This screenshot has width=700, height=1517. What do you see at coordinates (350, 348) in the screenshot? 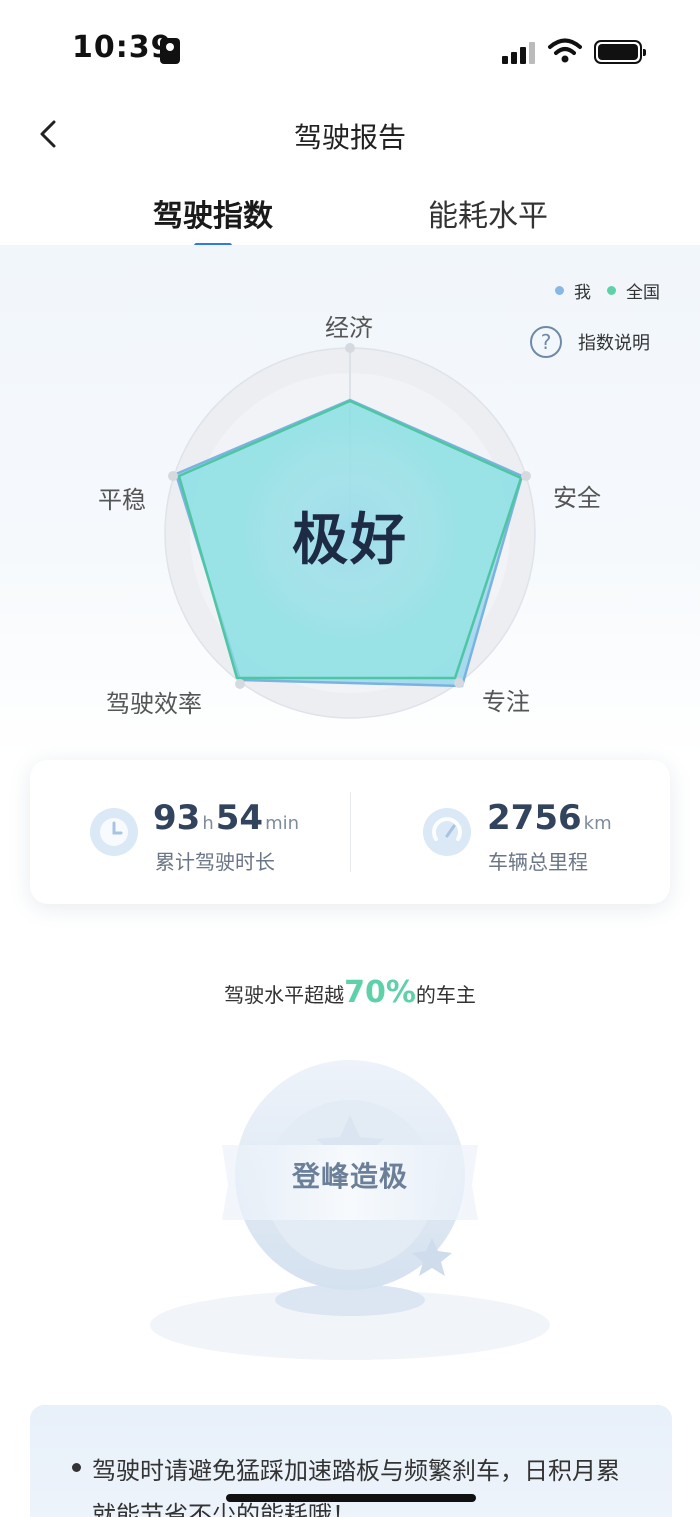
I see `radar-axis-dot-economy` at bounding box center [350, 348].